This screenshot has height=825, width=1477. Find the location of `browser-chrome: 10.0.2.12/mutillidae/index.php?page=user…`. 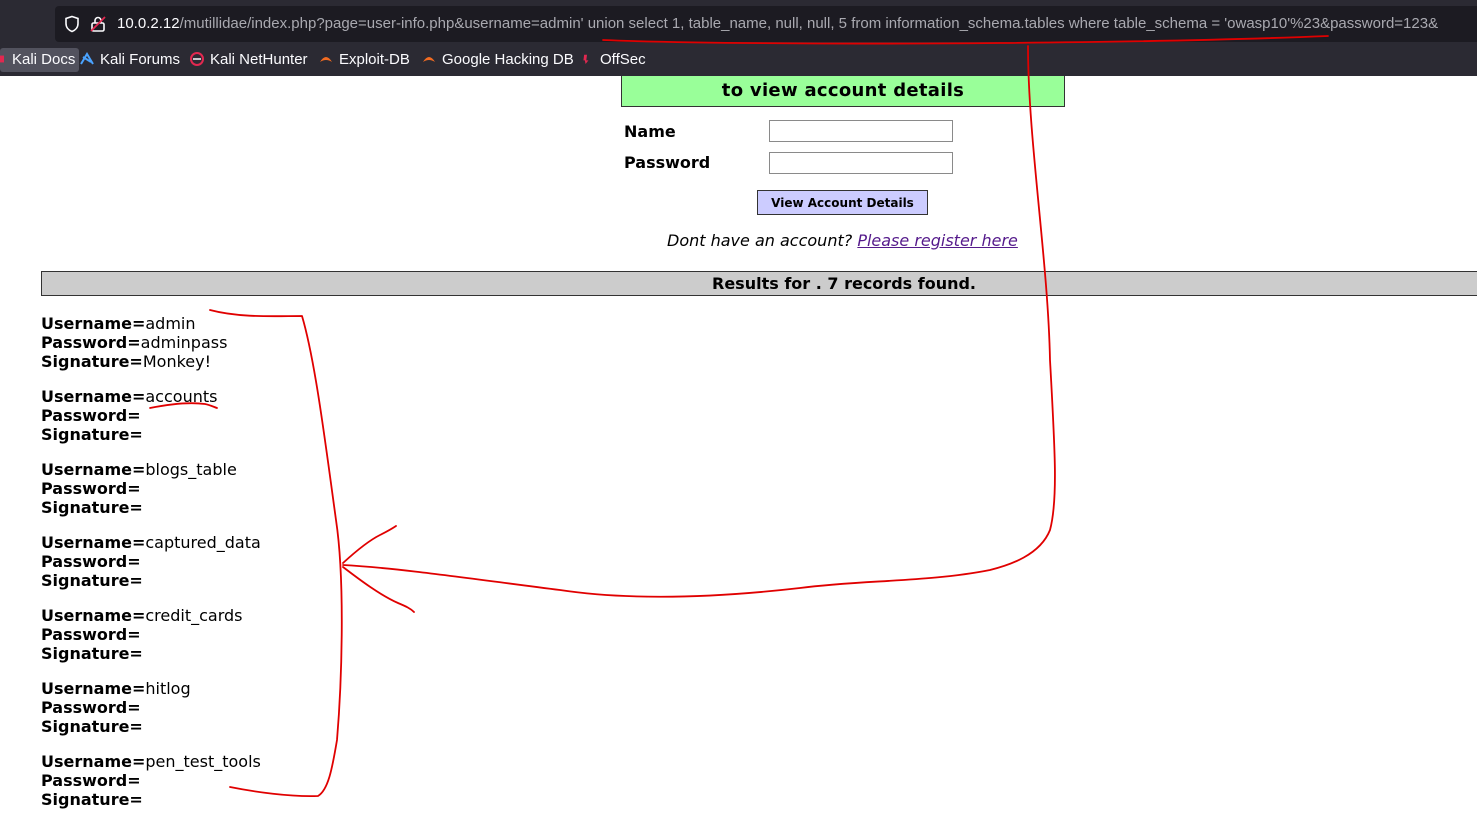

browser-chrome: 10.0.2.12/mutillidae/index.php?page=user… is located at coordinates (738, 38).